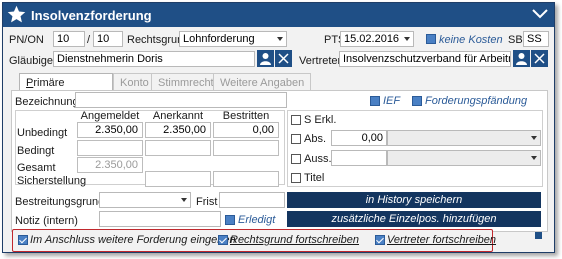 This screenshot has width=562, height=259. I want to click on vertreter-field: Insolvenzschutzverband für Arbeitnehm, so click(425, 59).